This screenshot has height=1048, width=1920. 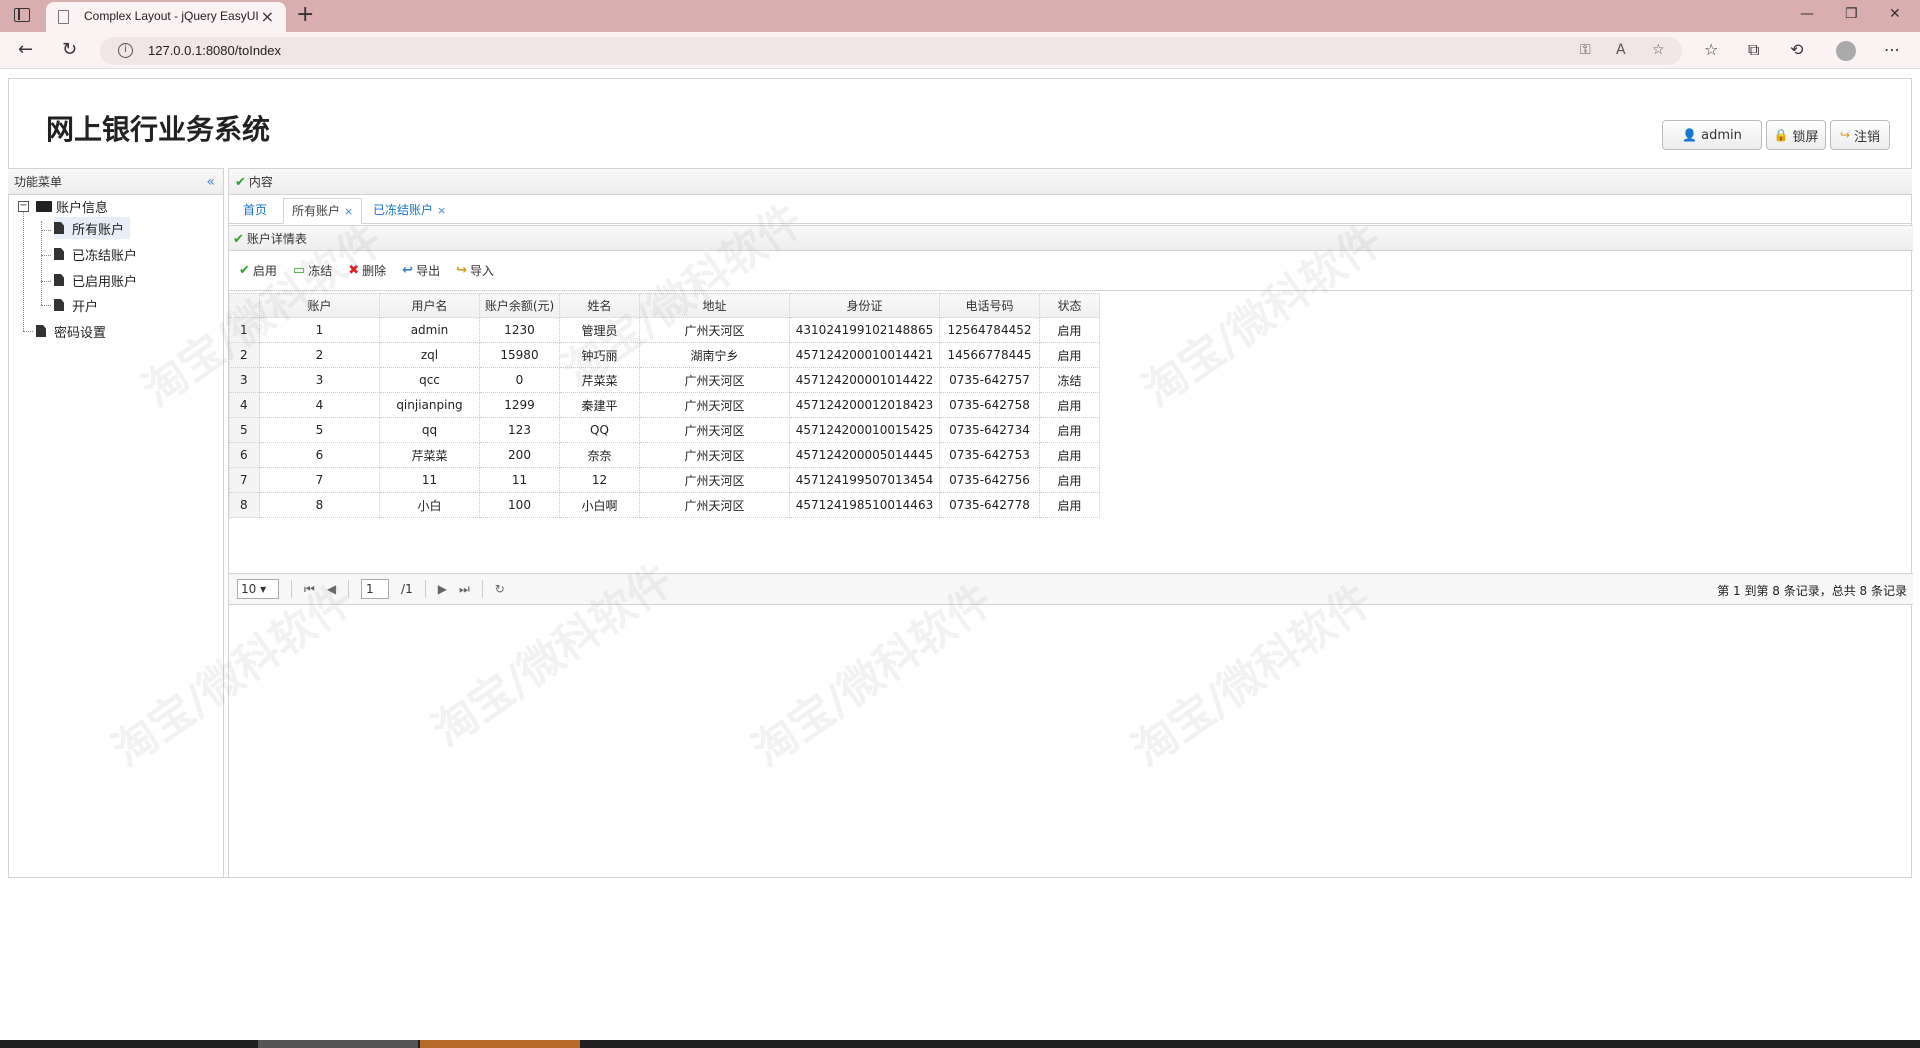 What do you see at coordinates (442, 589) in the screenshot?
I see `next-page-icon: ▶` at bounding box center [442, 589].